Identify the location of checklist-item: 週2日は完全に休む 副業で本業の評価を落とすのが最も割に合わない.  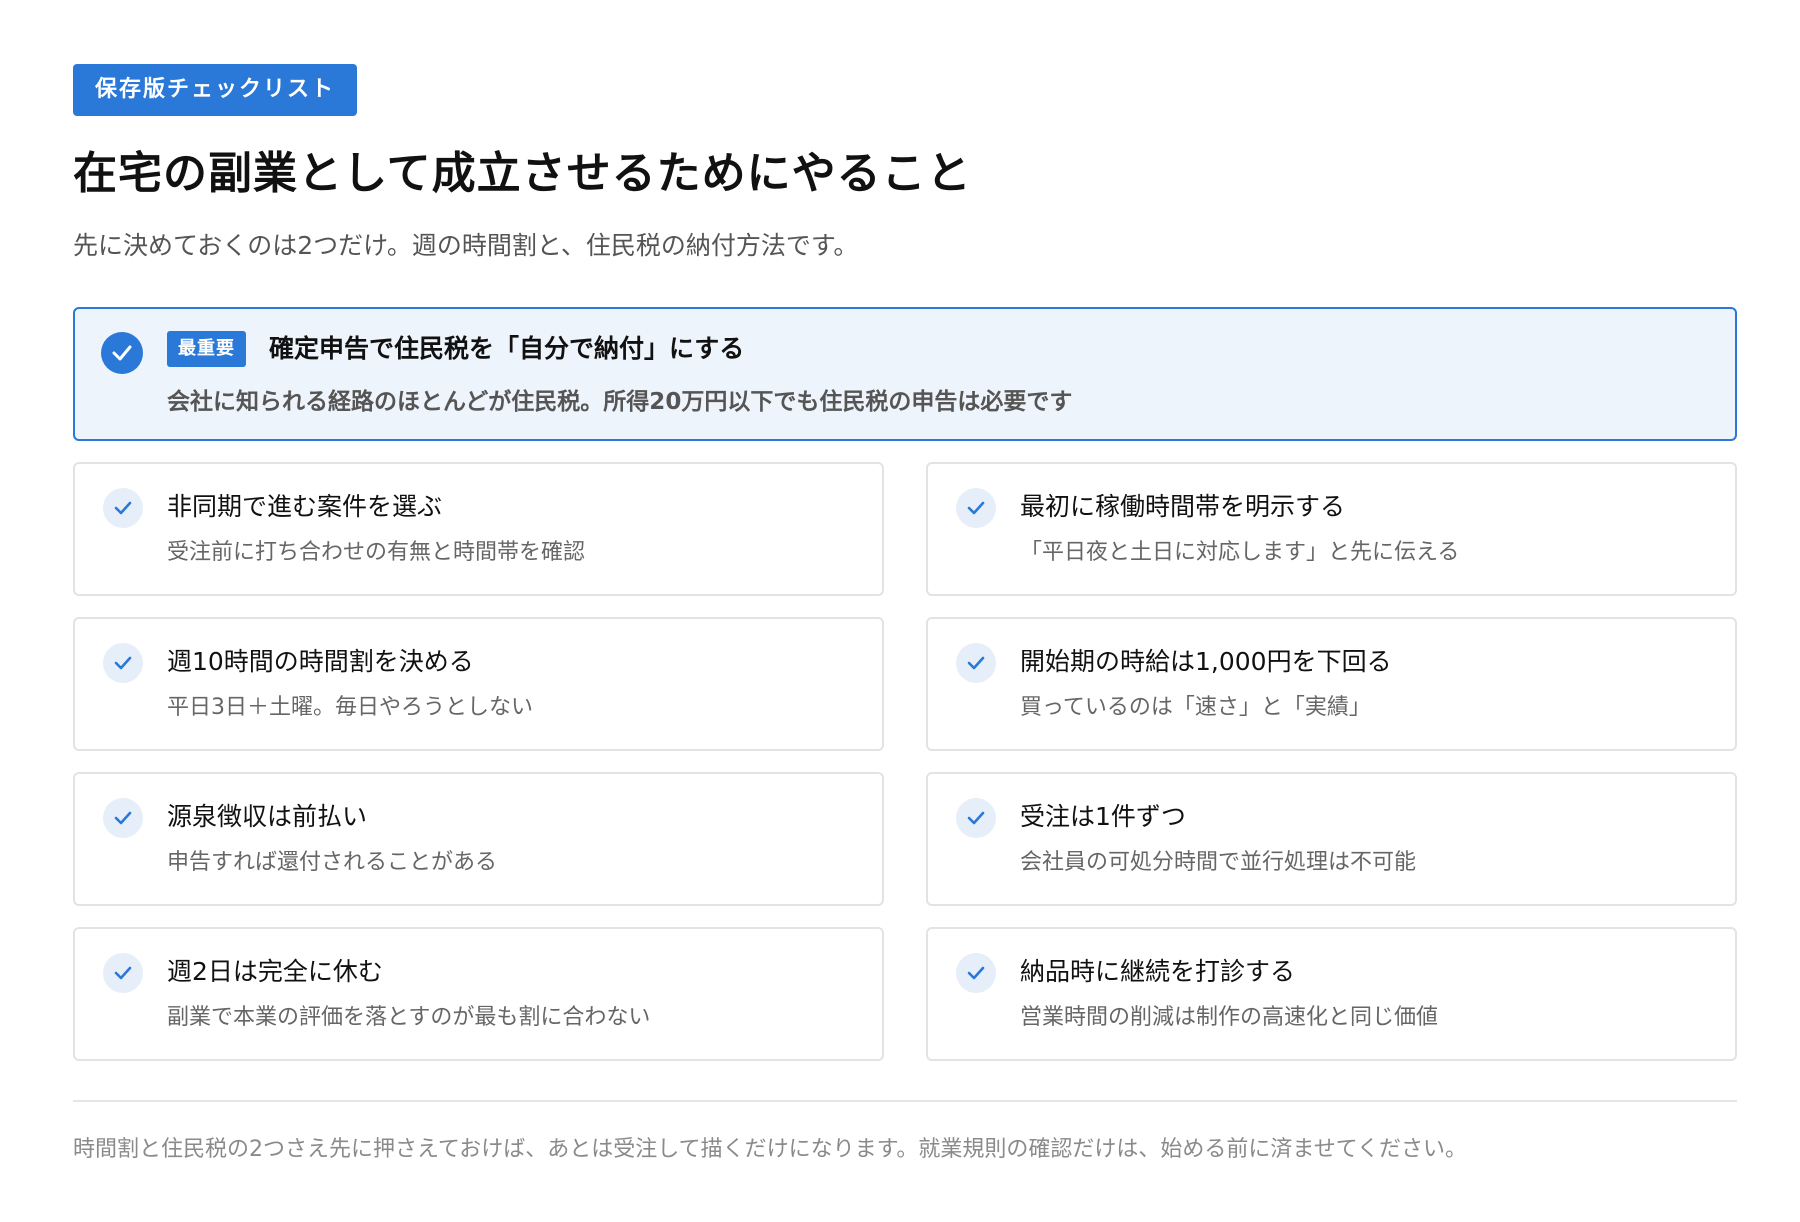
(478, 994).